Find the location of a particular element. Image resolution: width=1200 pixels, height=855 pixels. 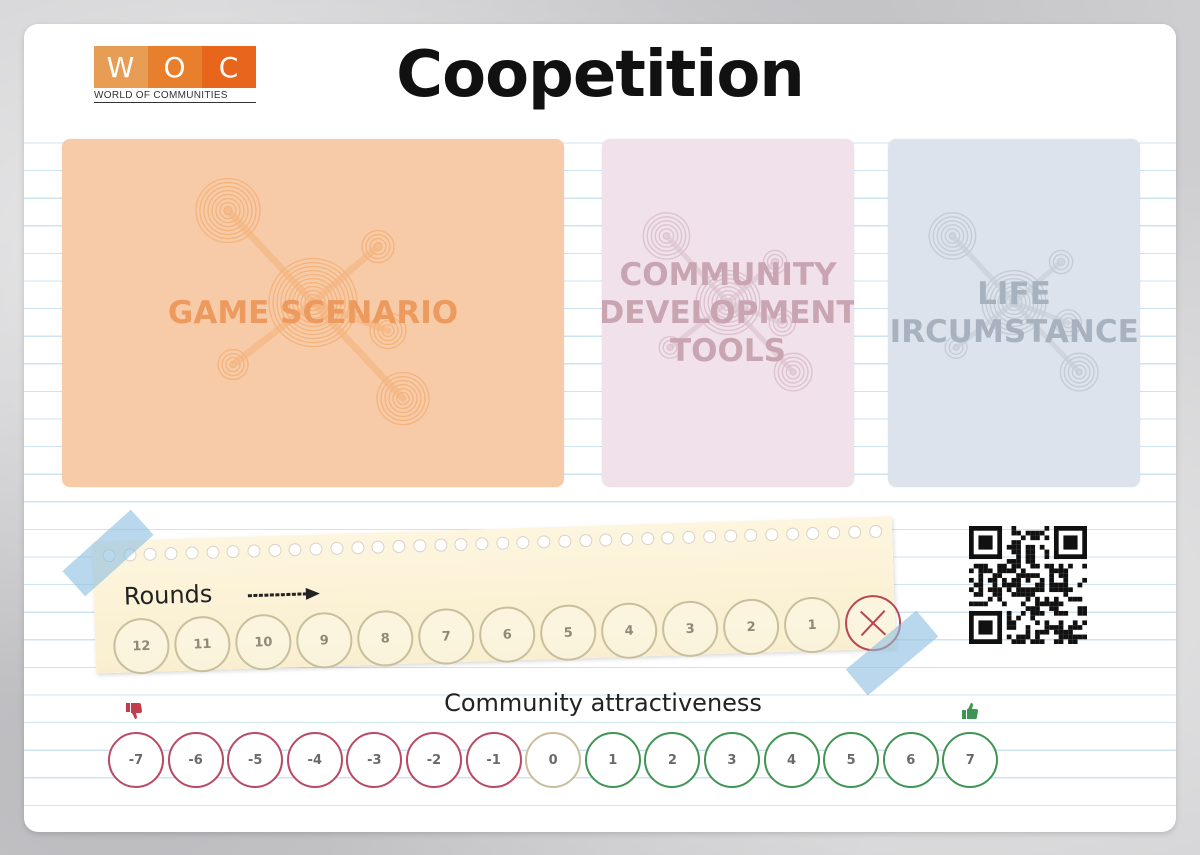

round-space: 2 is located at coordinates (751, 627).